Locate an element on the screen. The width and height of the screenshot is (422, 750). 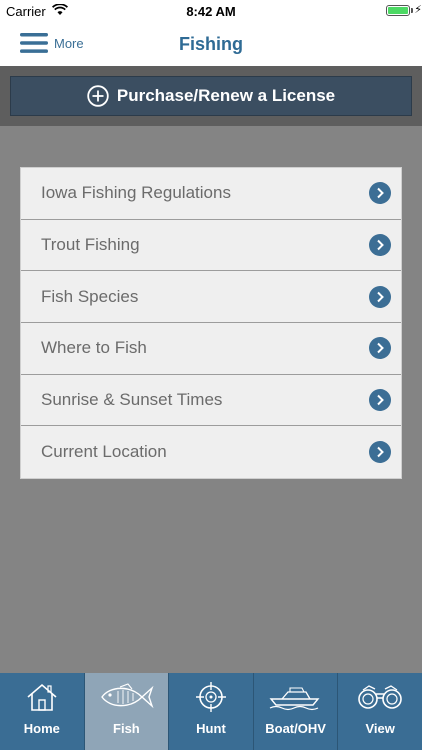
clock: 8:42 AM is located at coordinates (211, 11).